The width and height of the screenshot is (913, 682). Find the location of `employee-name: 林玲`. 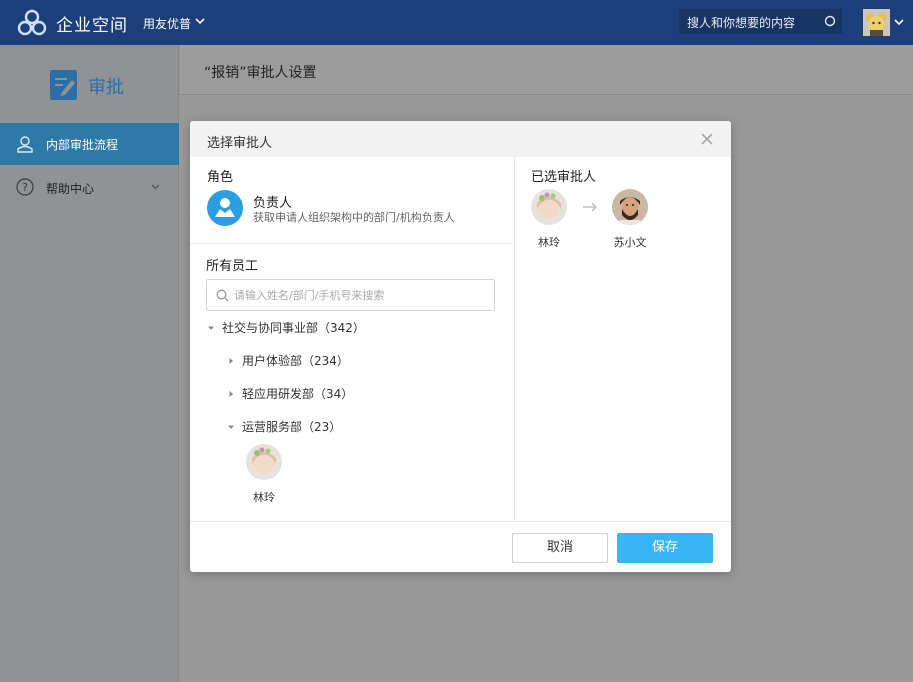

employee-name: 林玲 is located at coordinates (264, 497).